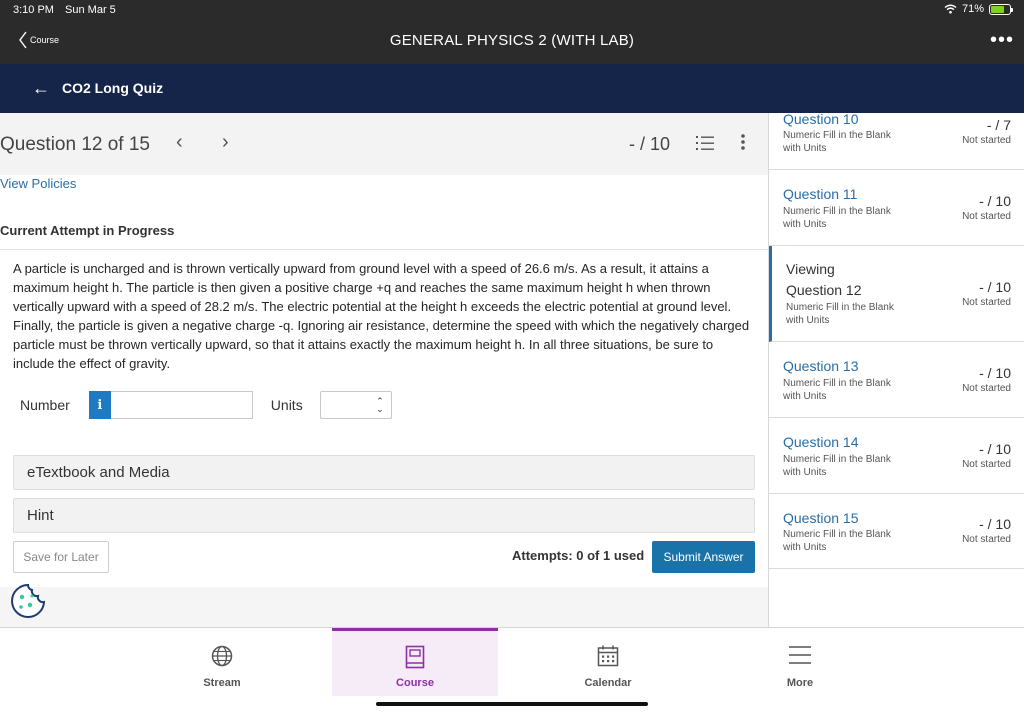 This screenshot has width=1024, height=712. Describe the element at coordinates (355, 405) in the screenshot. I see `units-select: ⌃ ⌄` at that location.